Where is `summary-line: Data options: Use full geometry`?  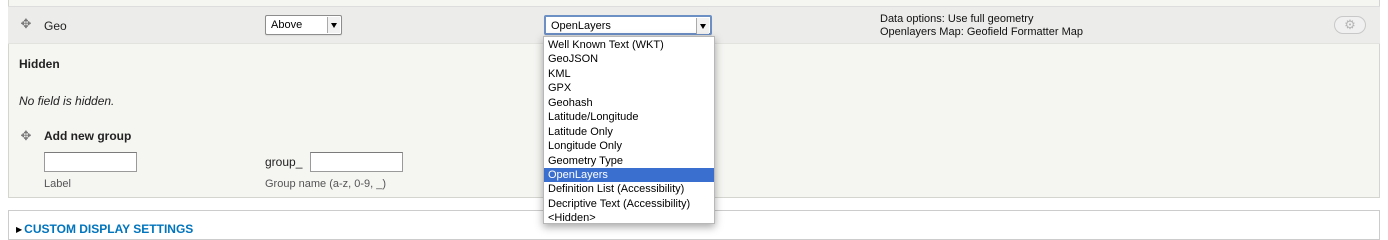
summary-line: Data options: Use full geometry is located at coordinates (957, 19).